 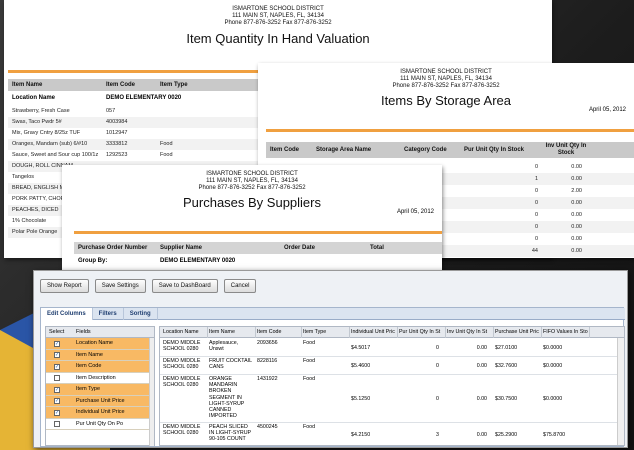 I want to click on field-selector-header: Select Fields, so click(x=100, y=332).